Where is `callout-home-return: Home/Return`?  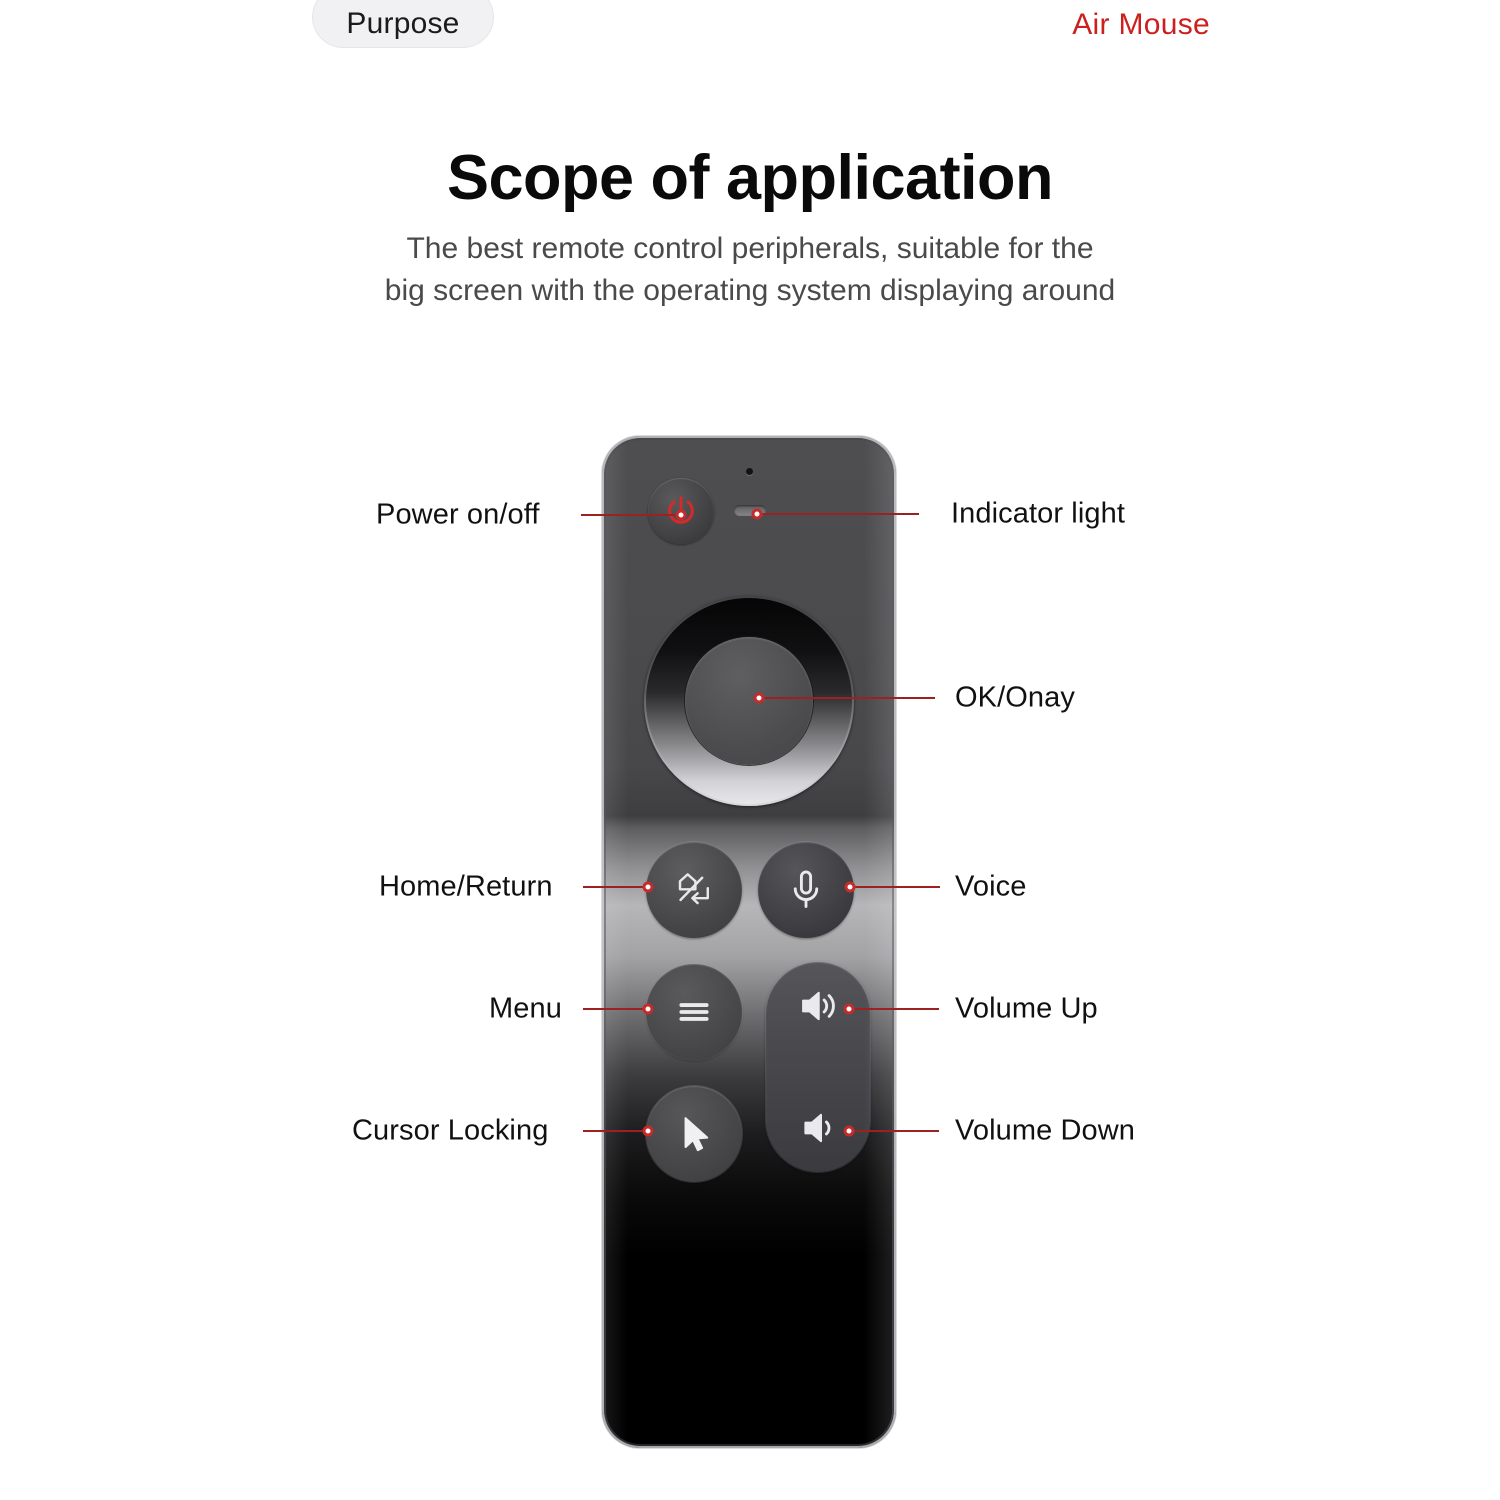
callout-home-return: Home/Return is located at coordinates (466, 886).